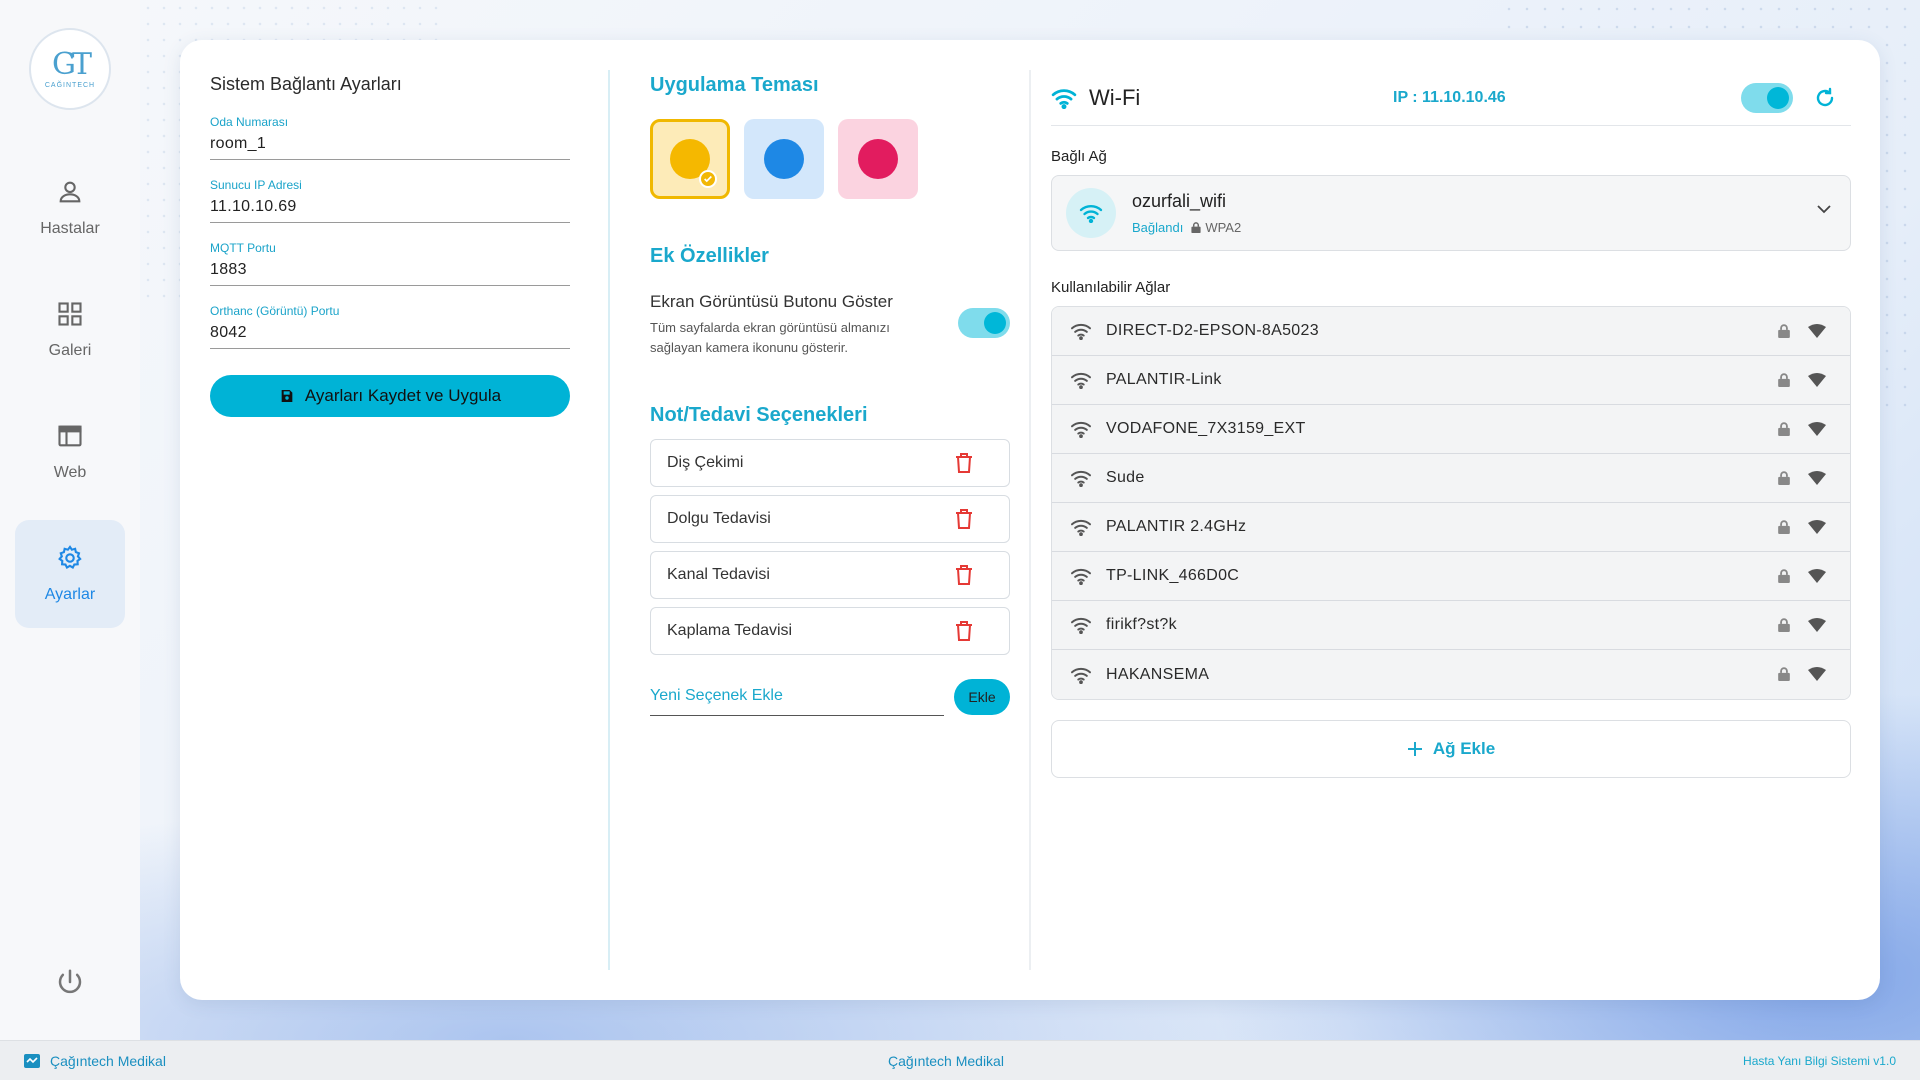  Describe the element at coordinates (830, 463) in the screenshot. I see `list-item: Diş Çekimi` at that location.